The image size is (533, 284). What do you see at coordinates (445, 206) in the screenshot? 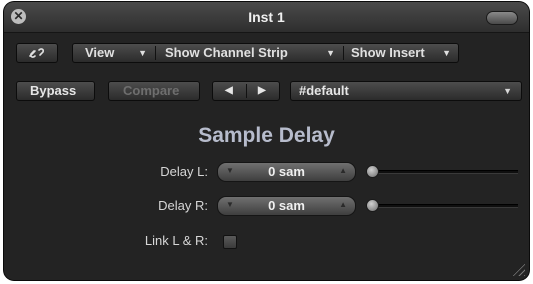
I see `delay-r-slider-track` at bounding box center [445, 206].